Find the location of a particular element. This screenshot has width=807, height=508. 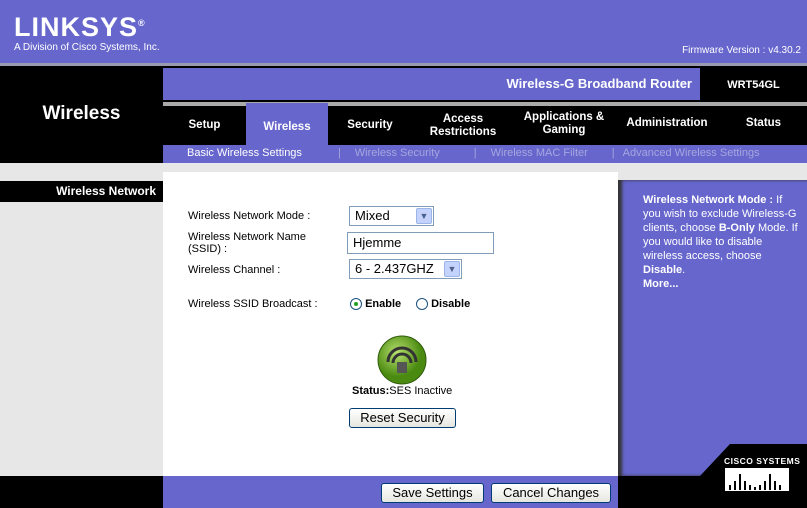

footer: Save Settings Cancel Changes is located at coordinates (390, 492).